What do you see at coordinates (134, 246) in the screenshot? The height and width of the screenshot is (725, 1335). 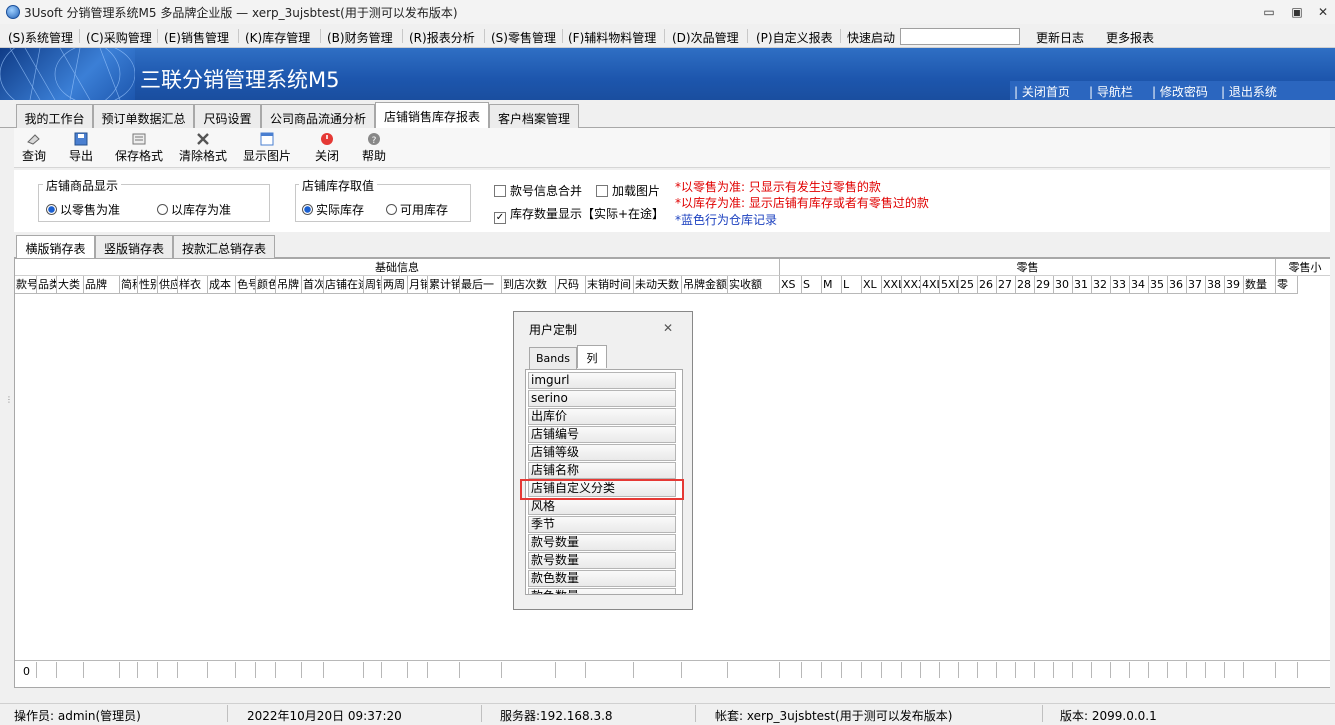 I see `tab-vertical-report: 竖版销存表` at bounding box center [134, 246].